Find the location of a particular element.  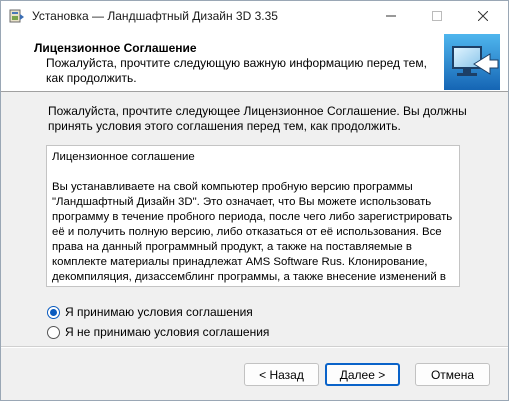

close-icon is located at coordinates (483, 16).